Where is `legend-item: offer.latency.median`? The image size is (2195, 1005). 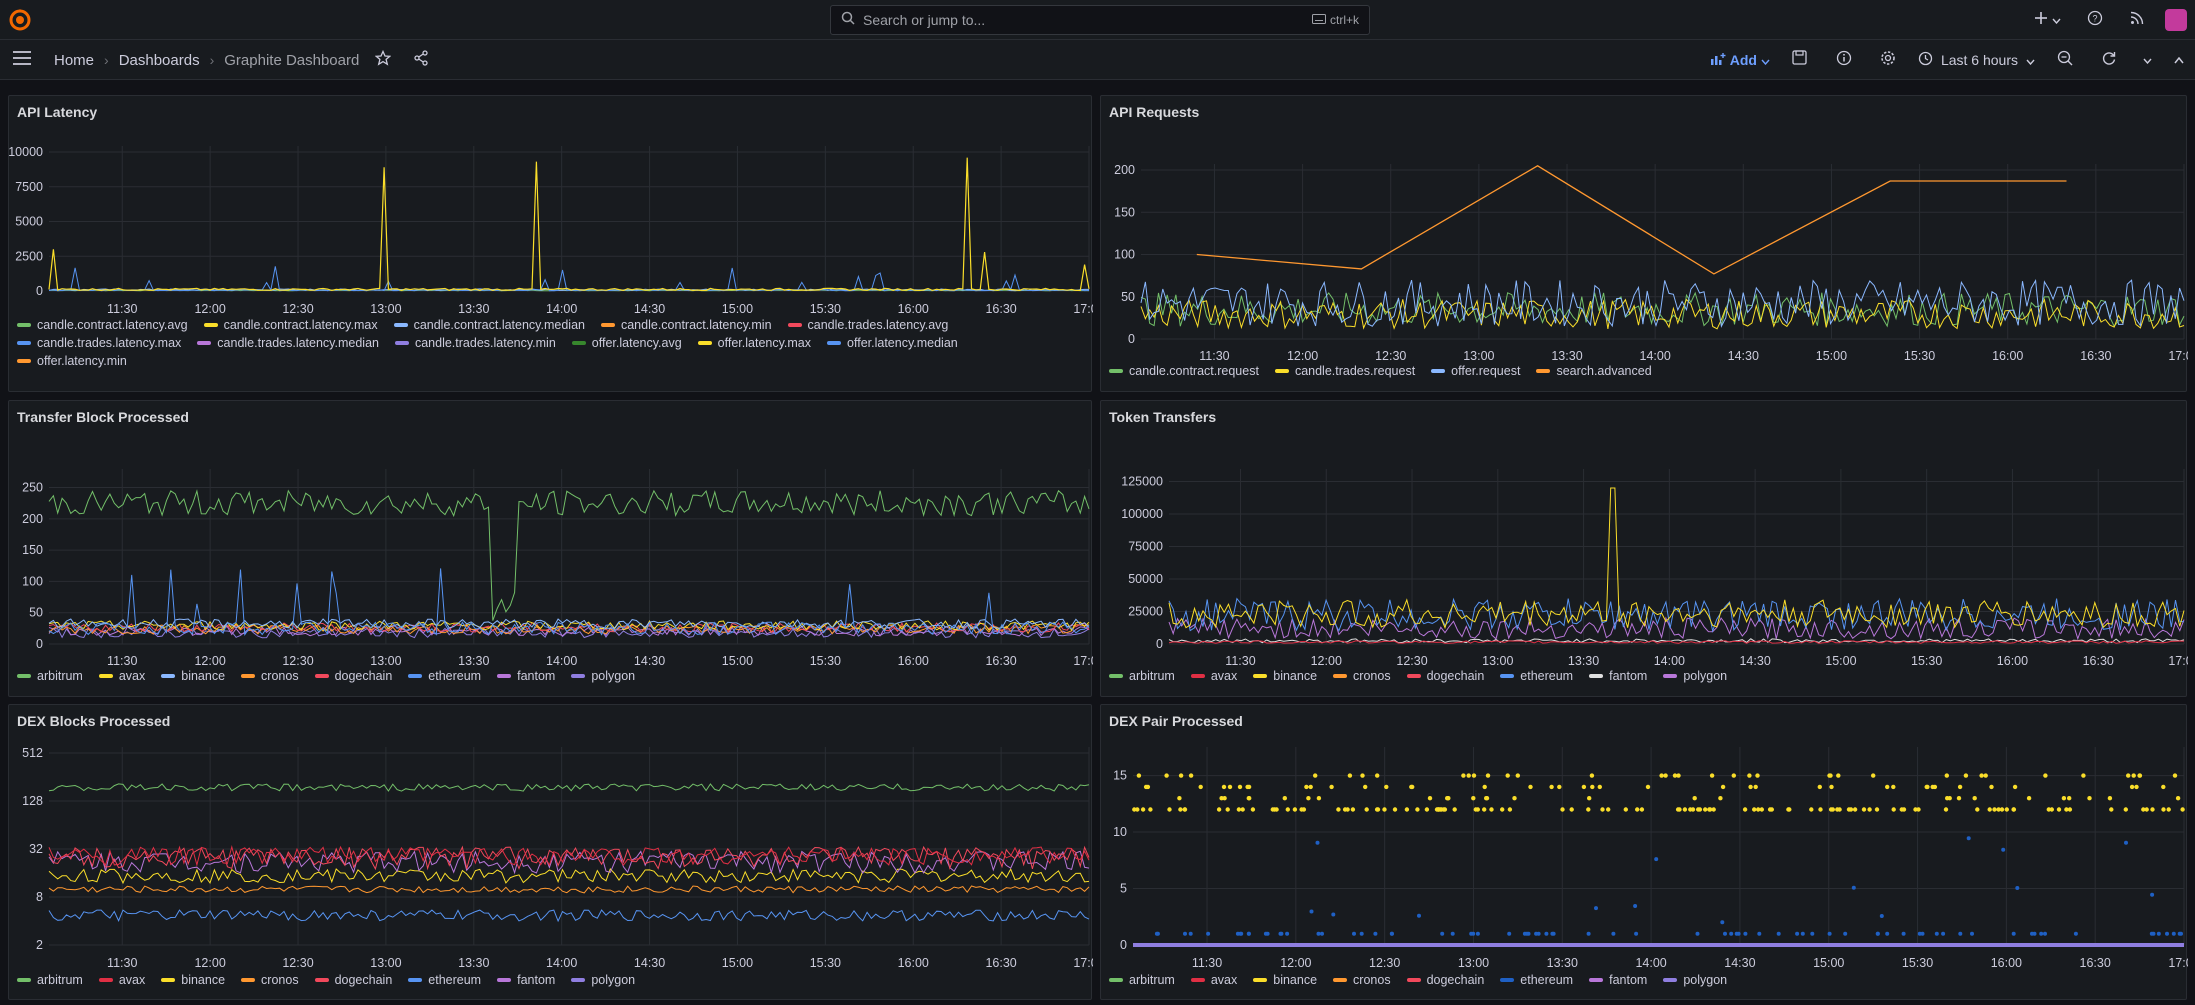 legend-item: offer.latency.median is located at coordinates (892, 343).